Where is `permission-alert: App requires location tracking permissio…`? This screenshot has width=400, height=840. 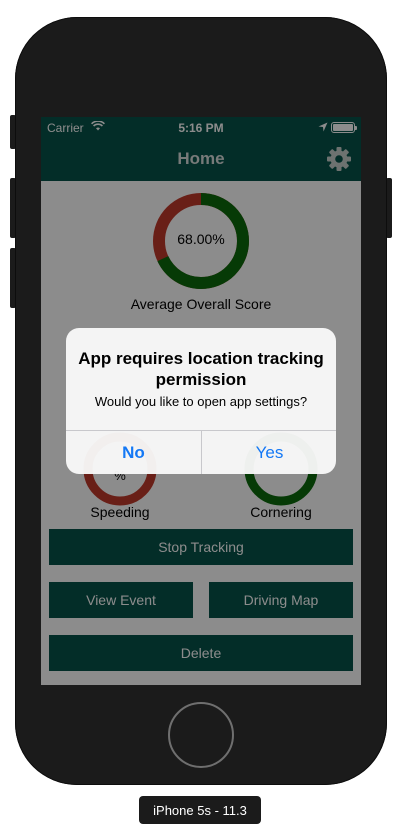
permission-alert: App requires location tracking permissio… is located at coordinates (201, 401).